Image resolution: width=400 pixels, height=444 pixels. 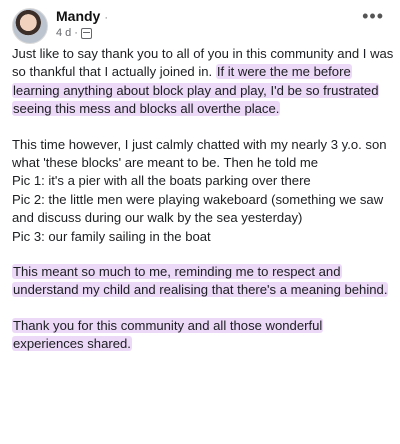 What do you see at coordinates (86, 33) in the screenshot?
I see `privacy-icon` at bounding box center [86, 33].